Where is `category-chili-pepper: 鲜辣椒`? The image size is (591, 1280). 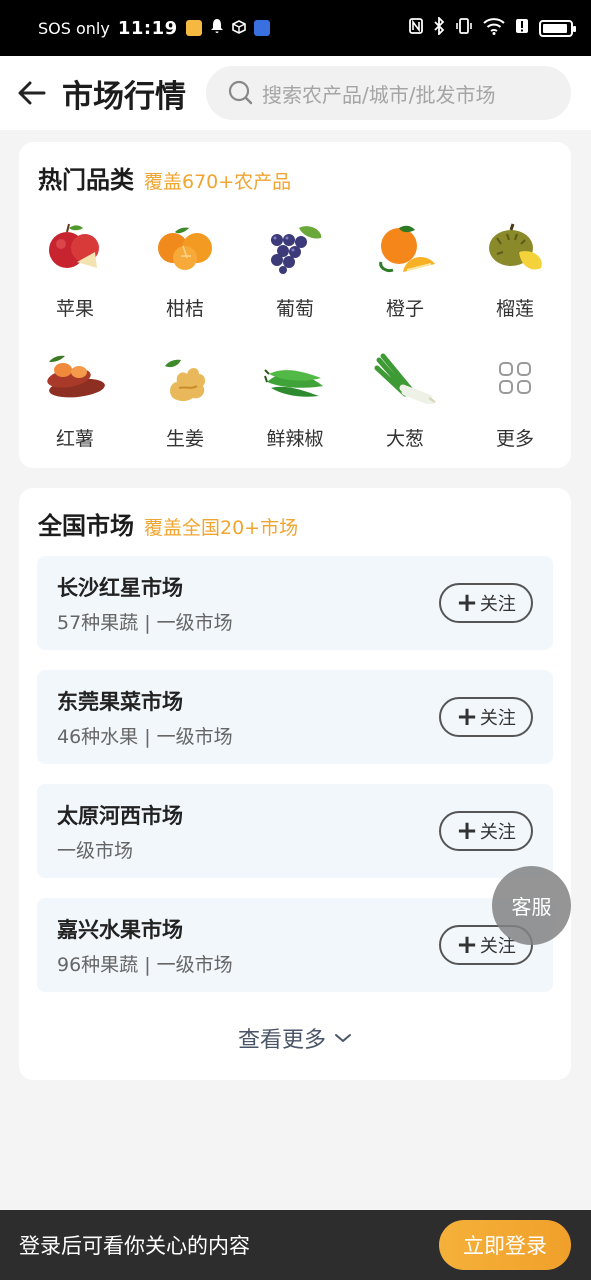
category-chili-pepper: 鲜辣椒 is located at coordinates (295, 401).